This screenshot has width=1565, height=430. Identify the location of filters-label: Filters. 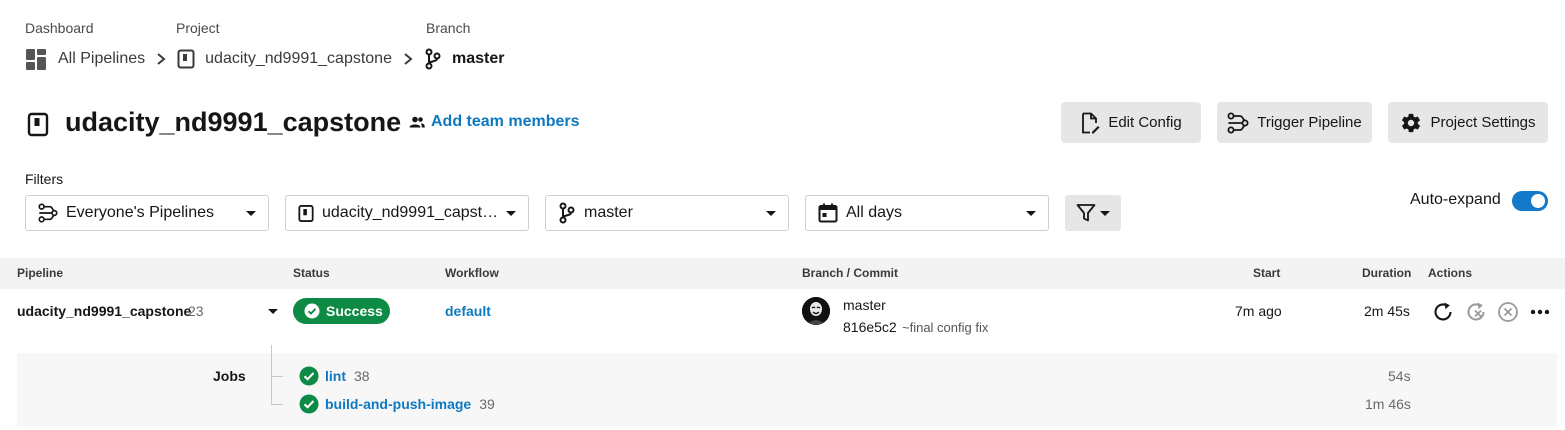
(44, 179).